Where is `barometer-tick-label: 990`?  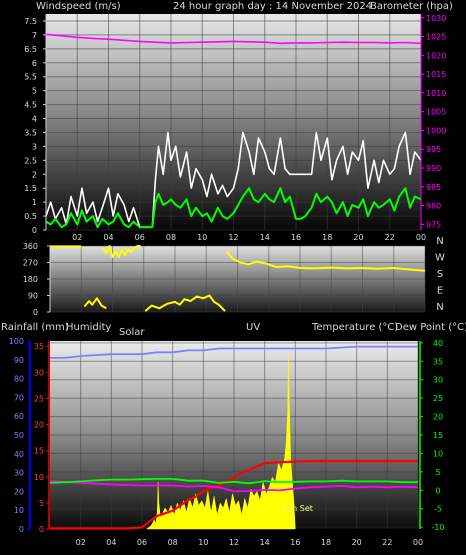 barometer-tick-label: 990 is located at coordinates (433, 168).